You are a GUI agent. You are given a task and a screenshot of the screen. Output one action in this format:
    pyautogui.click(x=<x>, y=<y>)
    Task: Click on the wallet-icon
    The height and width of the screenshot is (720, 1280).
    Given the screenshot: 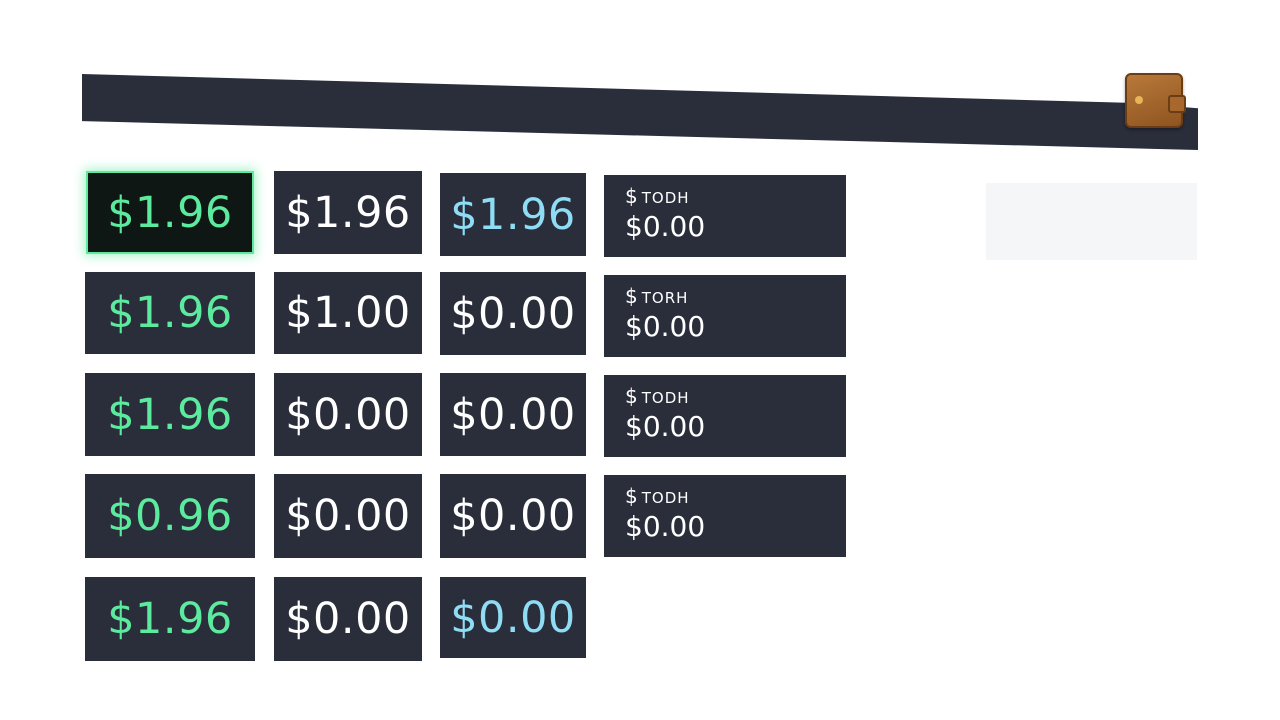 What is the action you would take?
    pyautogui.click(x=1155, y=100)
    